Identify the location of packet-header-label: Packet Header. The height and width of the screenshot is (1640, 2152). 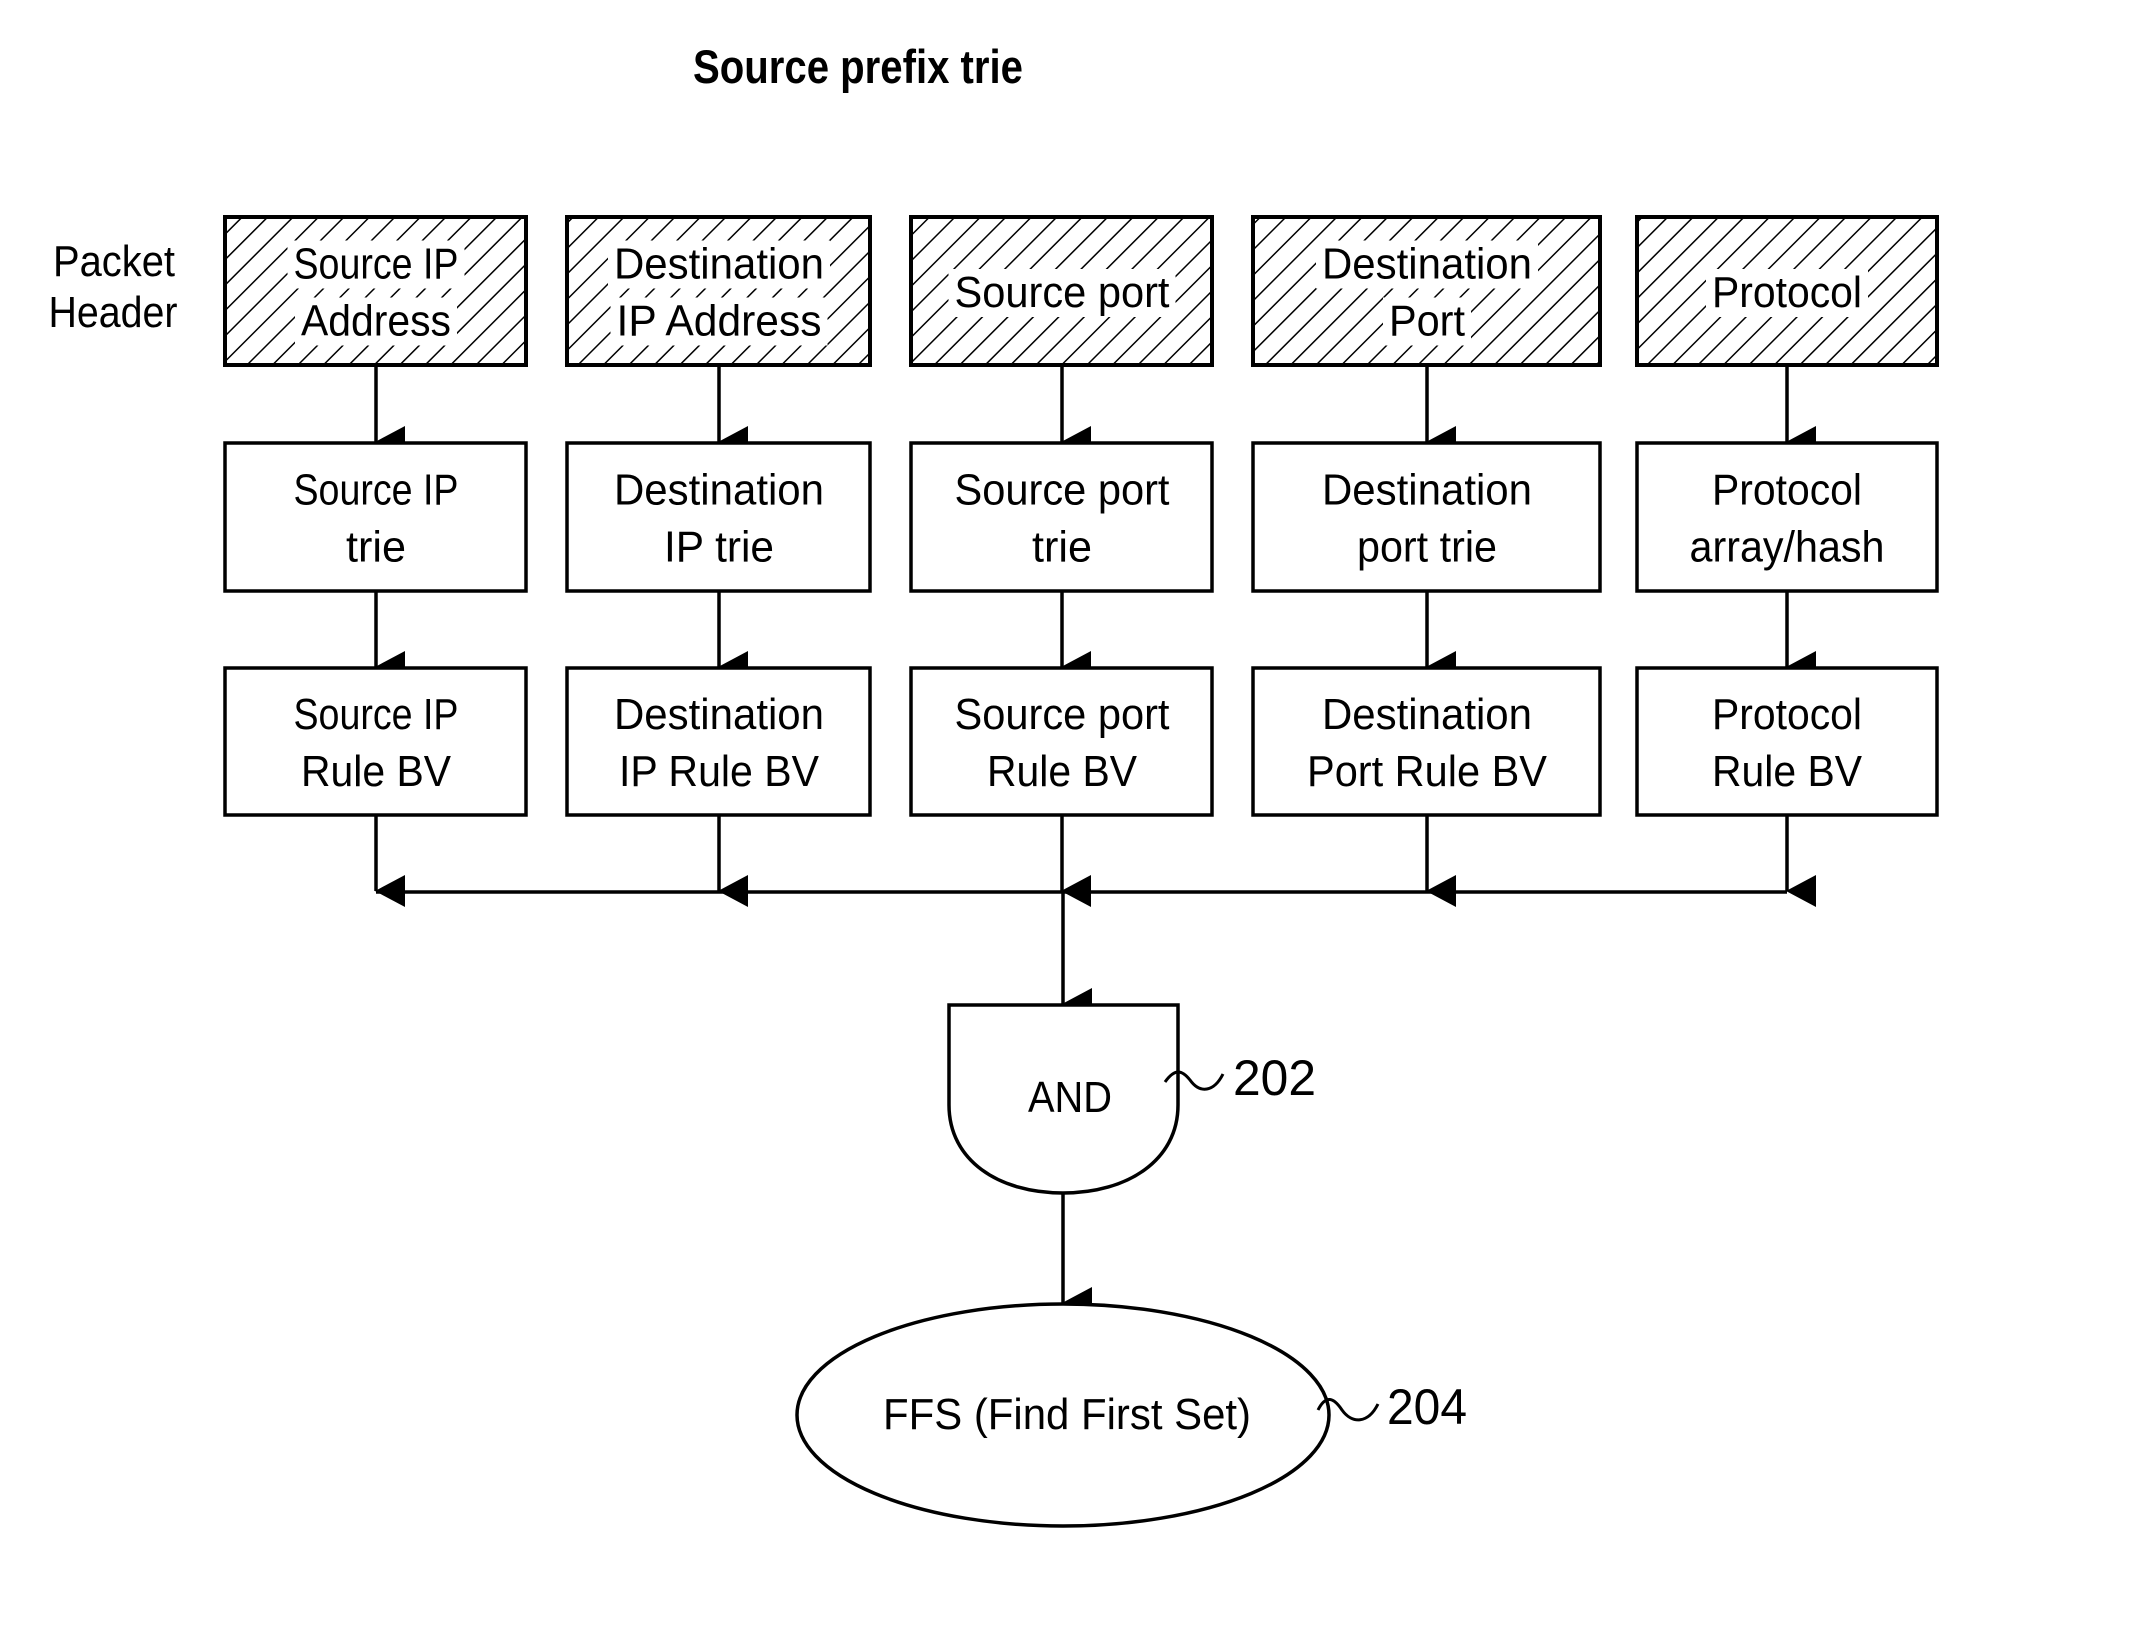
(113, 287).